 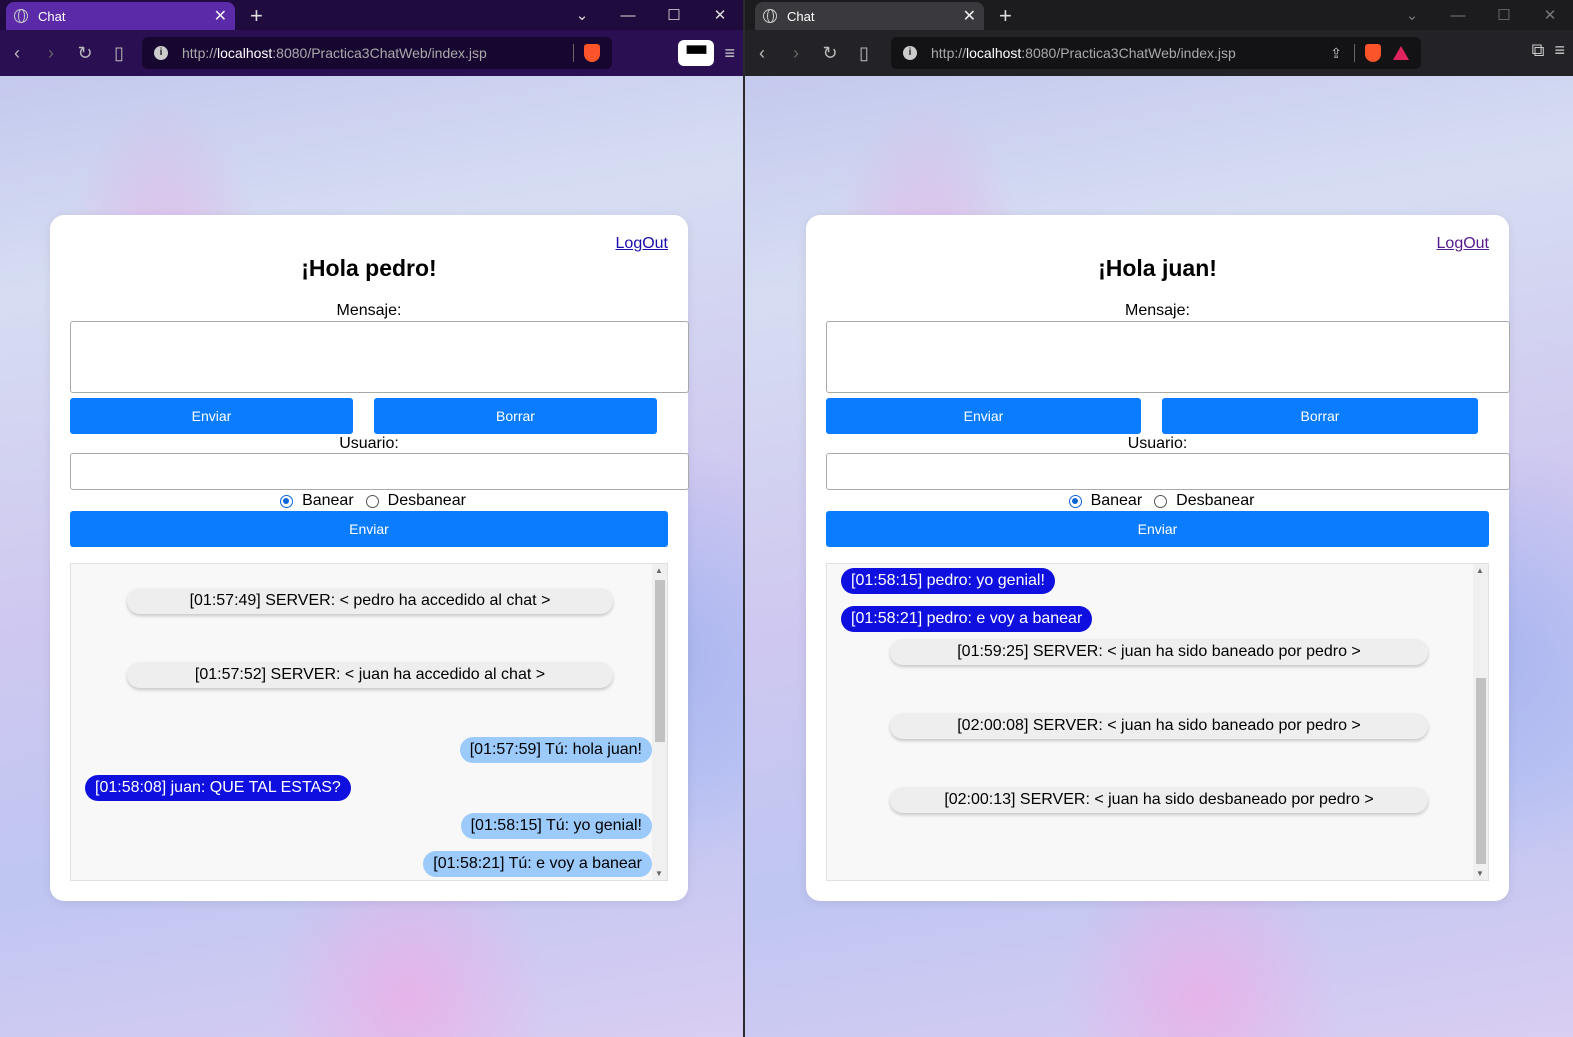 I want to click on private-glasses-icon: ▀▀, so click(x=696, y=53).